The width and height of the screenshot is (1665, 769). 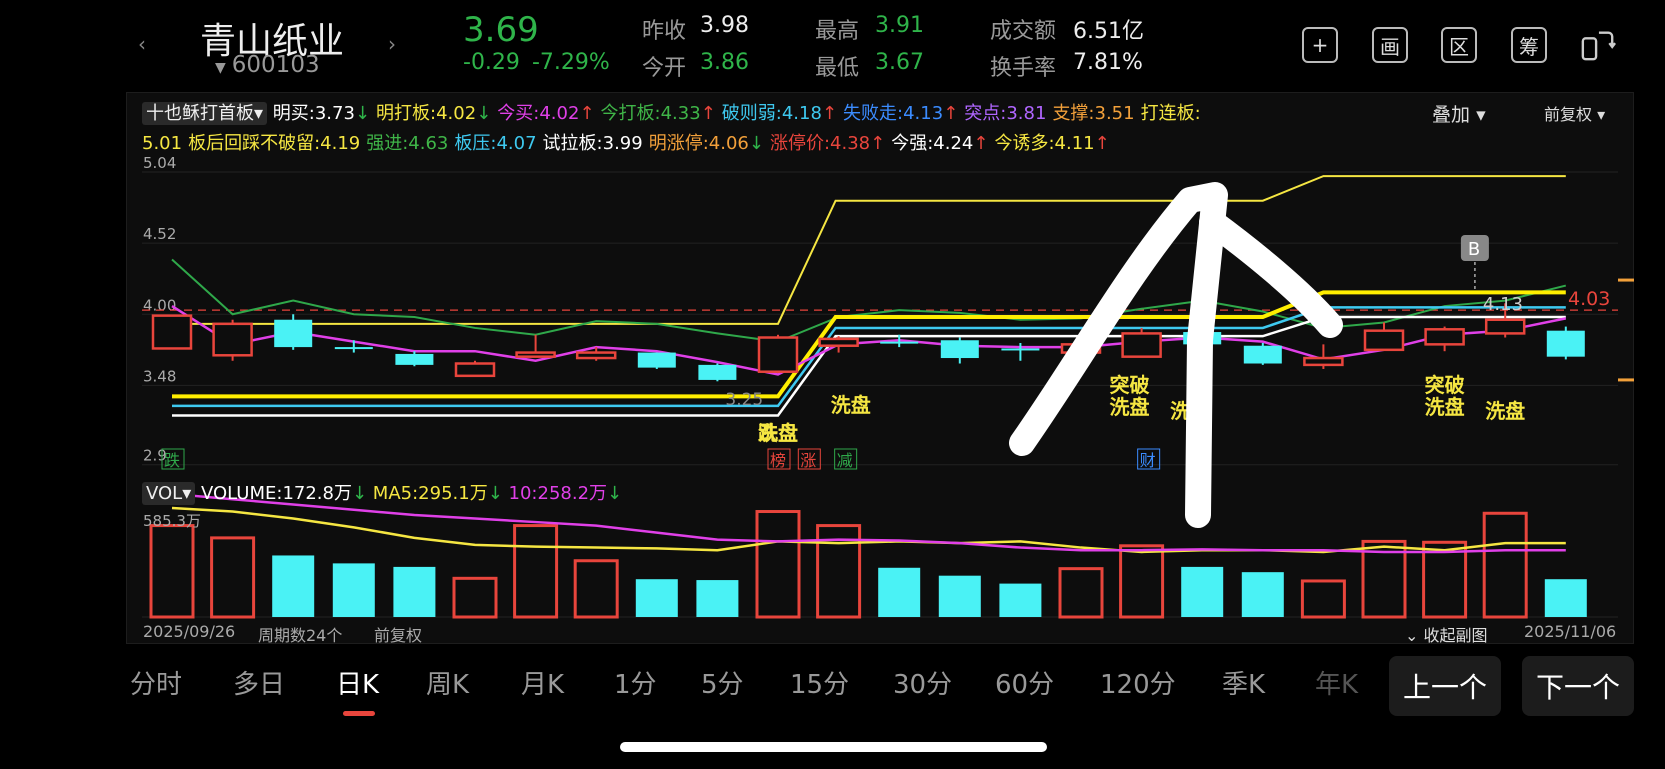 What do you see at coordinates (159, 376) in the screenshot?
I see `y-tick-label: 3.48` at bounding box center [159, 376].